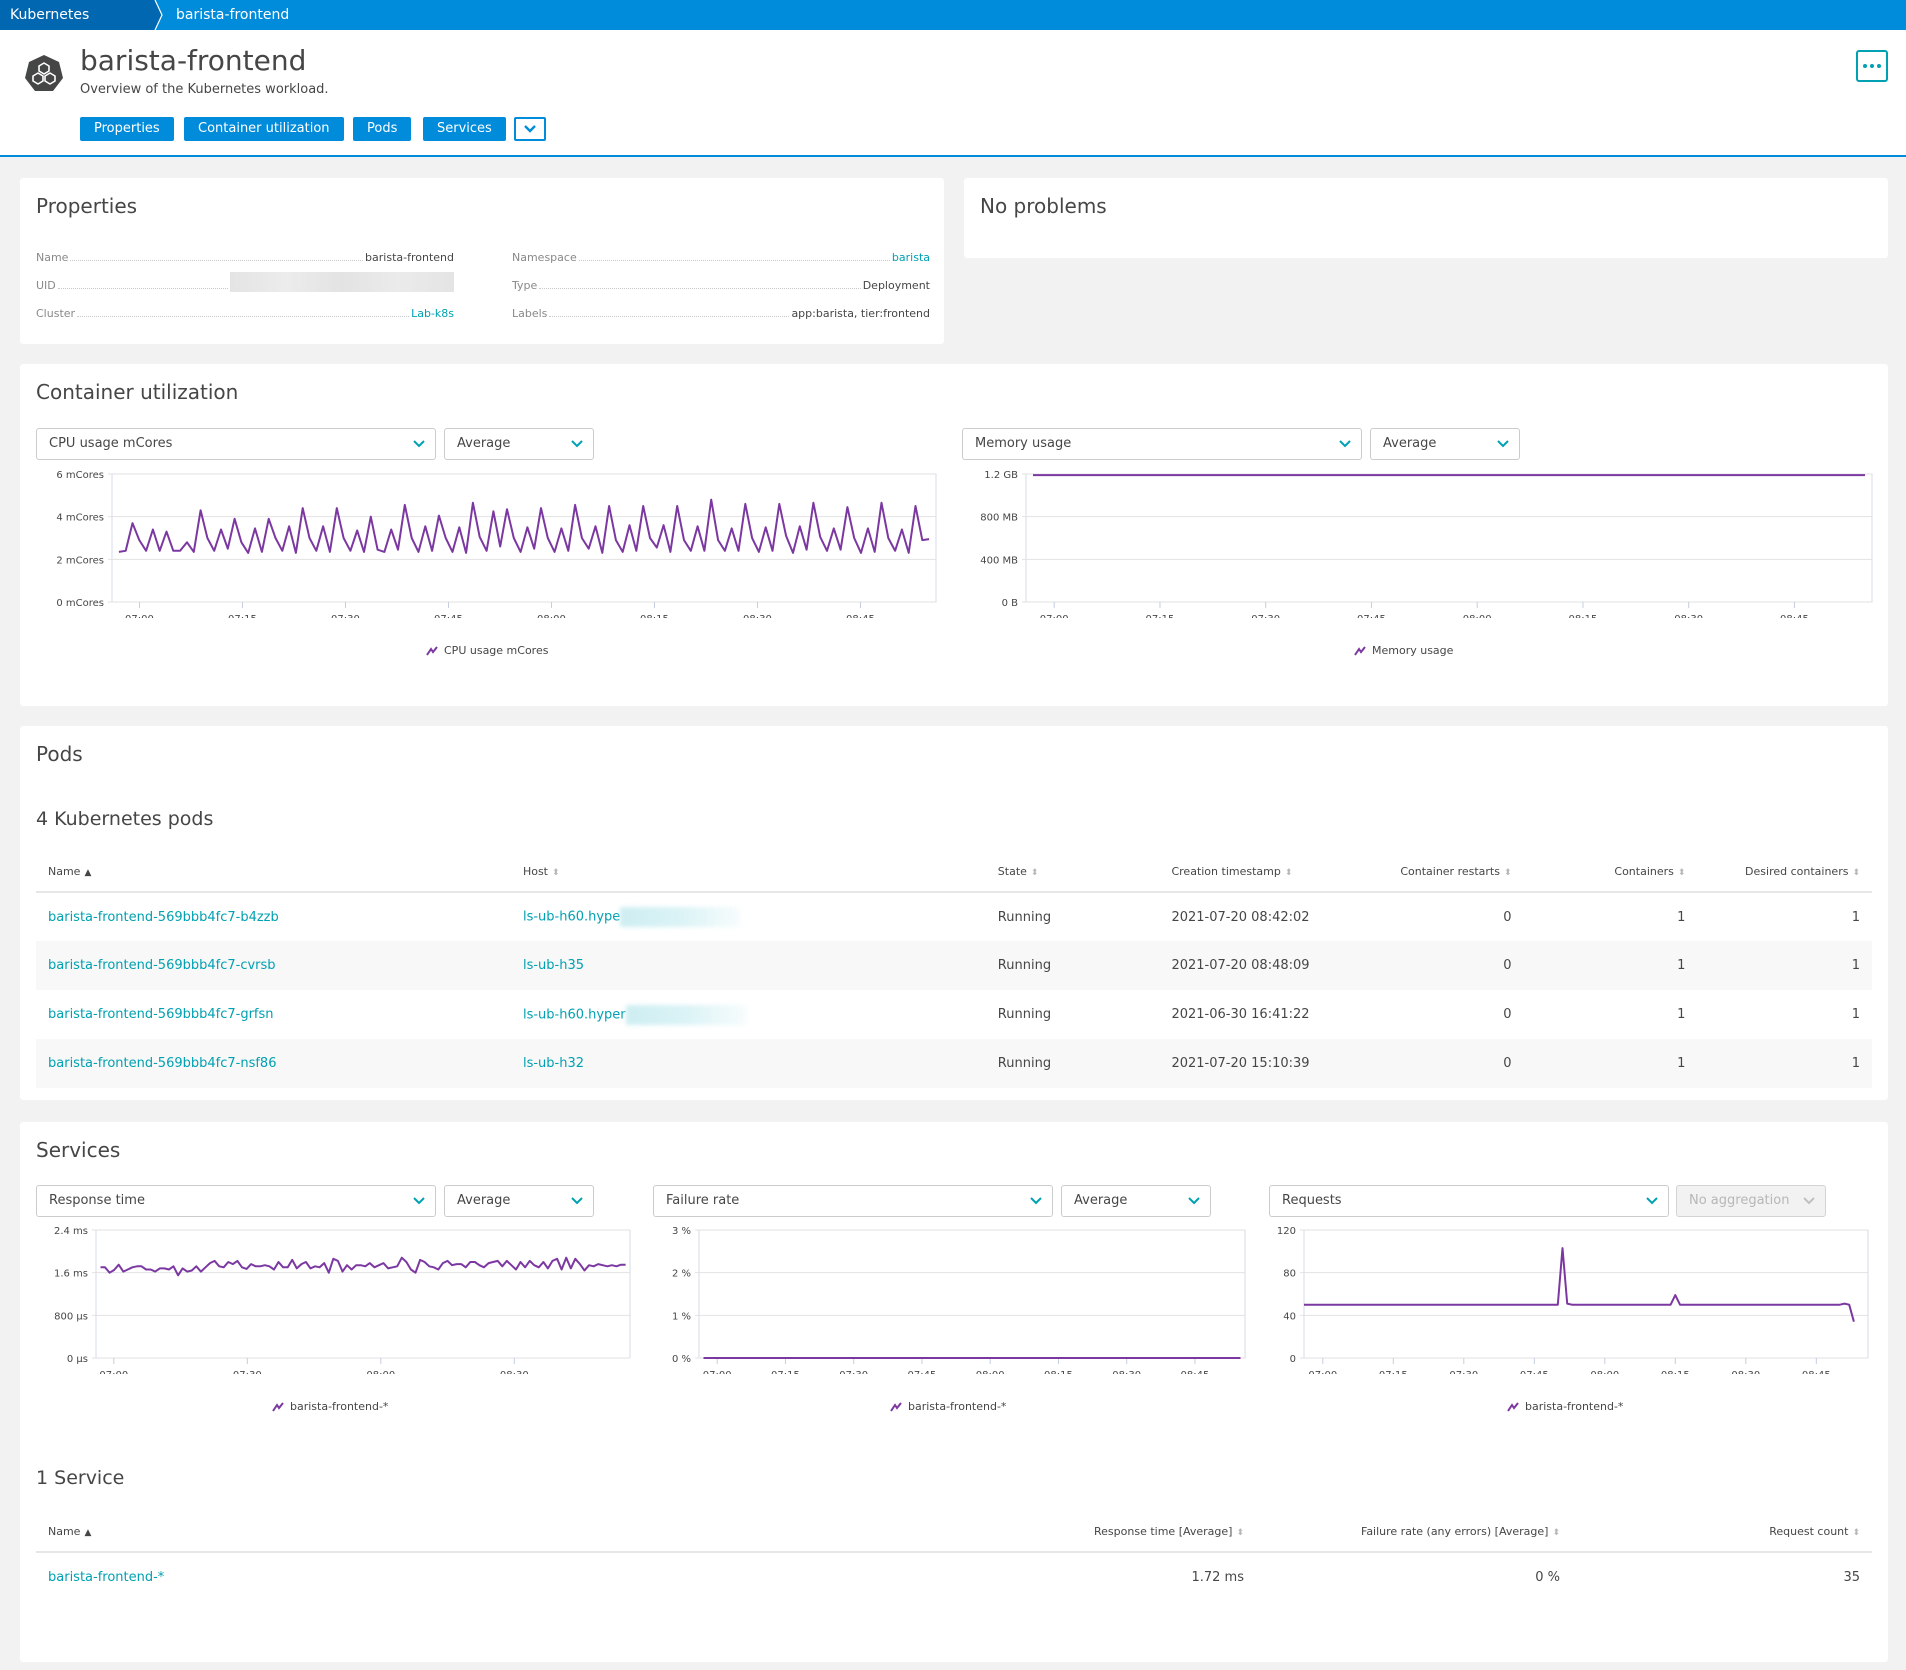 The image size is (1906, 1670). What do you see at coordinates (1023, 443) in the screenshot?
I see `select-value: Memory usage` at bounding box center [1023, 443].